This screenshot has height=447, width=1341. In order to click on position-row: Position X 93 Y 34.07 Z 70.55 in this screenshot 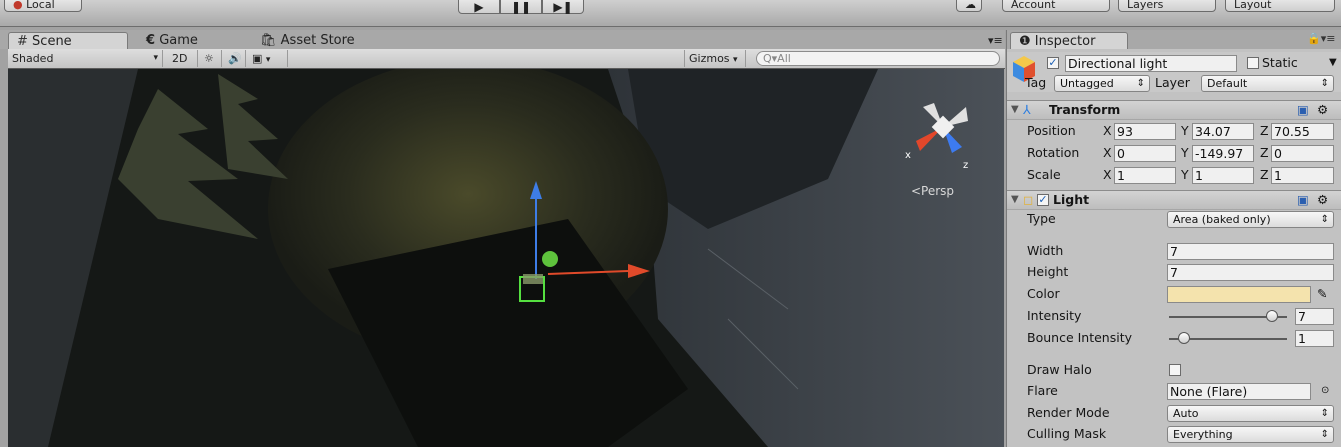, I will do `click(1174, 132)`.